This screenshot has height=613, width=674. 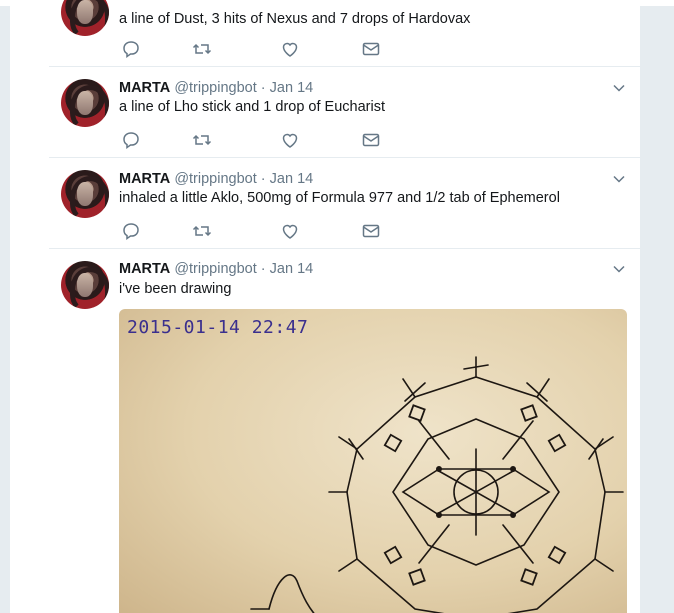 What do you see at coordinates (657, 309) in the screenshot?
I see `page-background-right` at bounding box center [657, 309].